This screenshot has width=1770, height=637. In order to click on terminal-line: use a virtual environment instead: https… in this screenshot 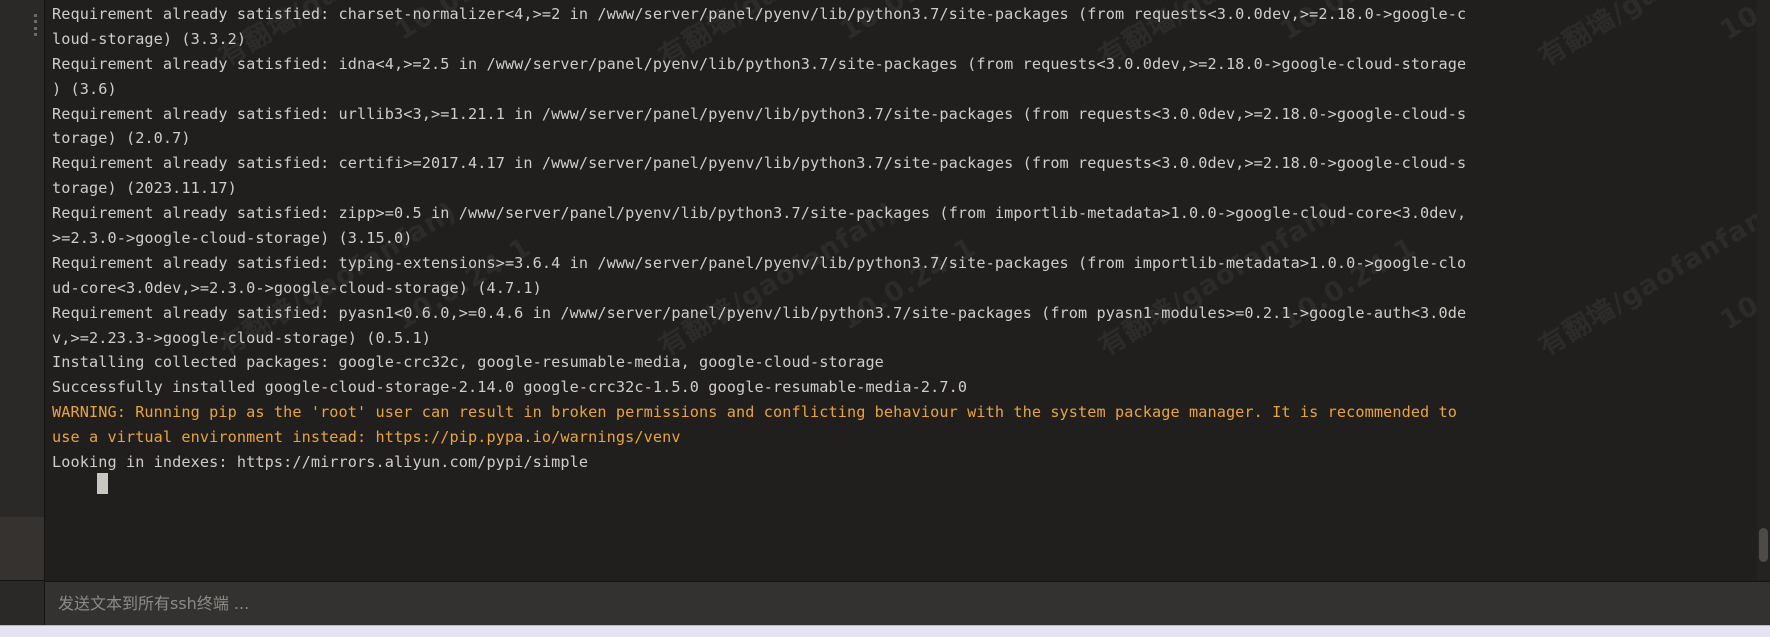, I will do `click(366, 437)`.